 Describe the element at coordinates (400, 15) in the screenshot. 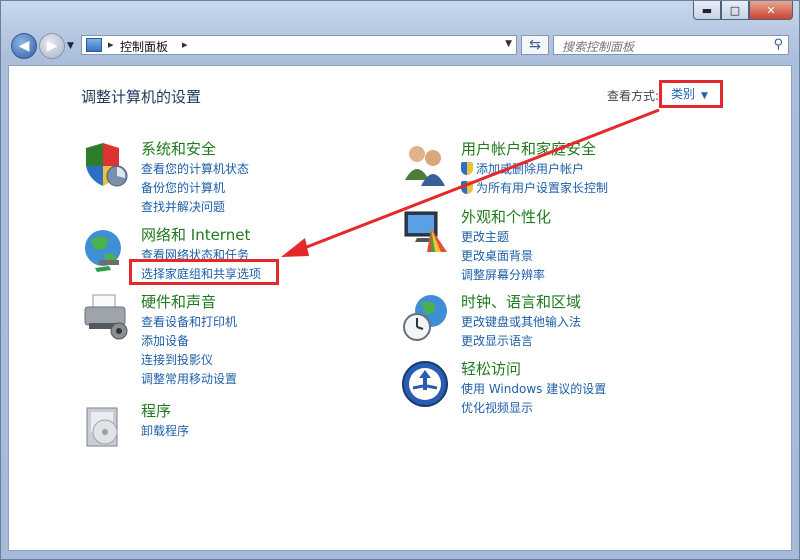

I see `title-bar: ▬ □ ✕` at that location.